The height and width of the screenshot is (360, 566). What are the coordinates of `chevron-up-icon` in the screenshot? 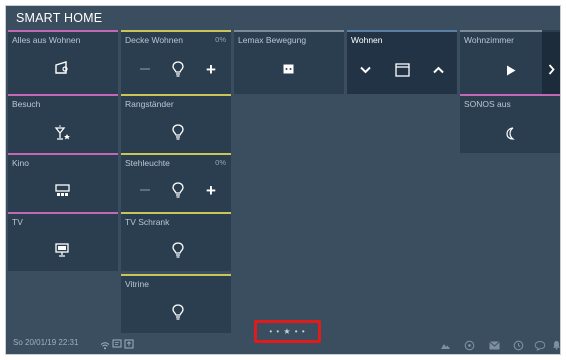 It's located at (438, 70).